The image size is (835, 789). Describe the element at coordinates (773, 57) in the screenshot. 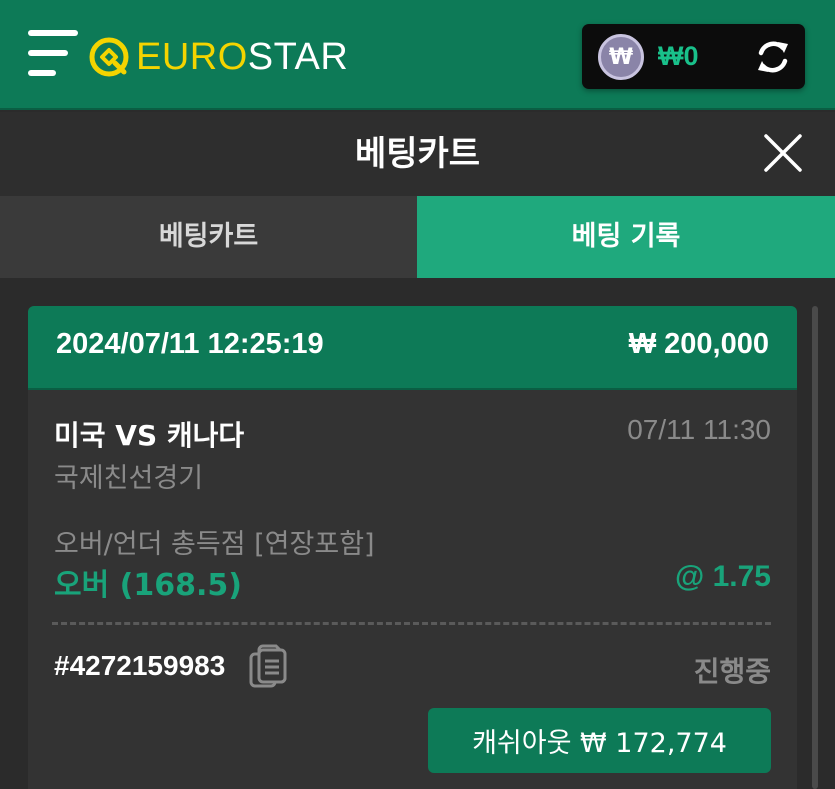

I see `refresh-icon` at that location.